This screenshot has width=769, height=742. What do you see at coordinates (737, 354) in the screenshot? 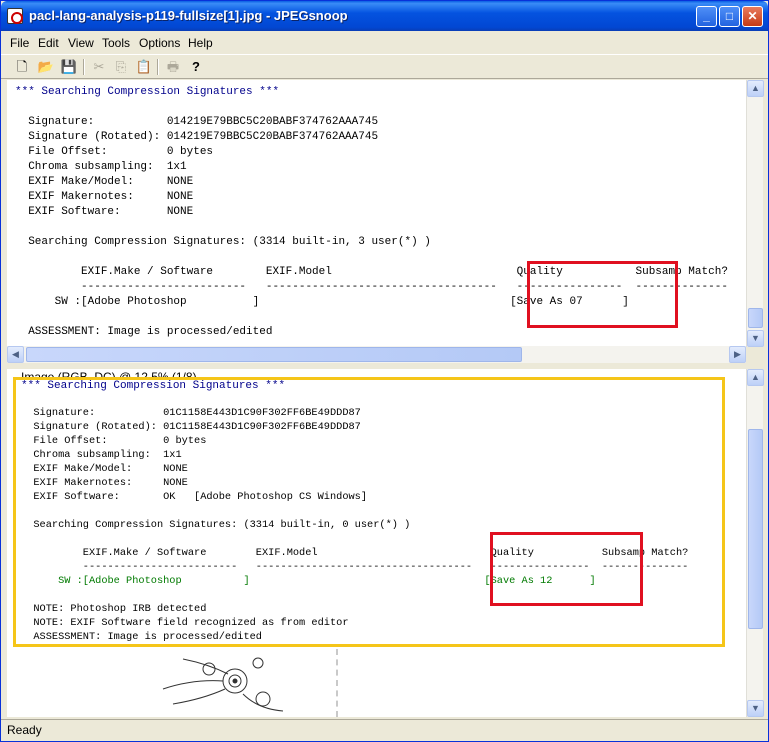
I see `scroll-right-button: ▶` at bounding box center [737, 354].